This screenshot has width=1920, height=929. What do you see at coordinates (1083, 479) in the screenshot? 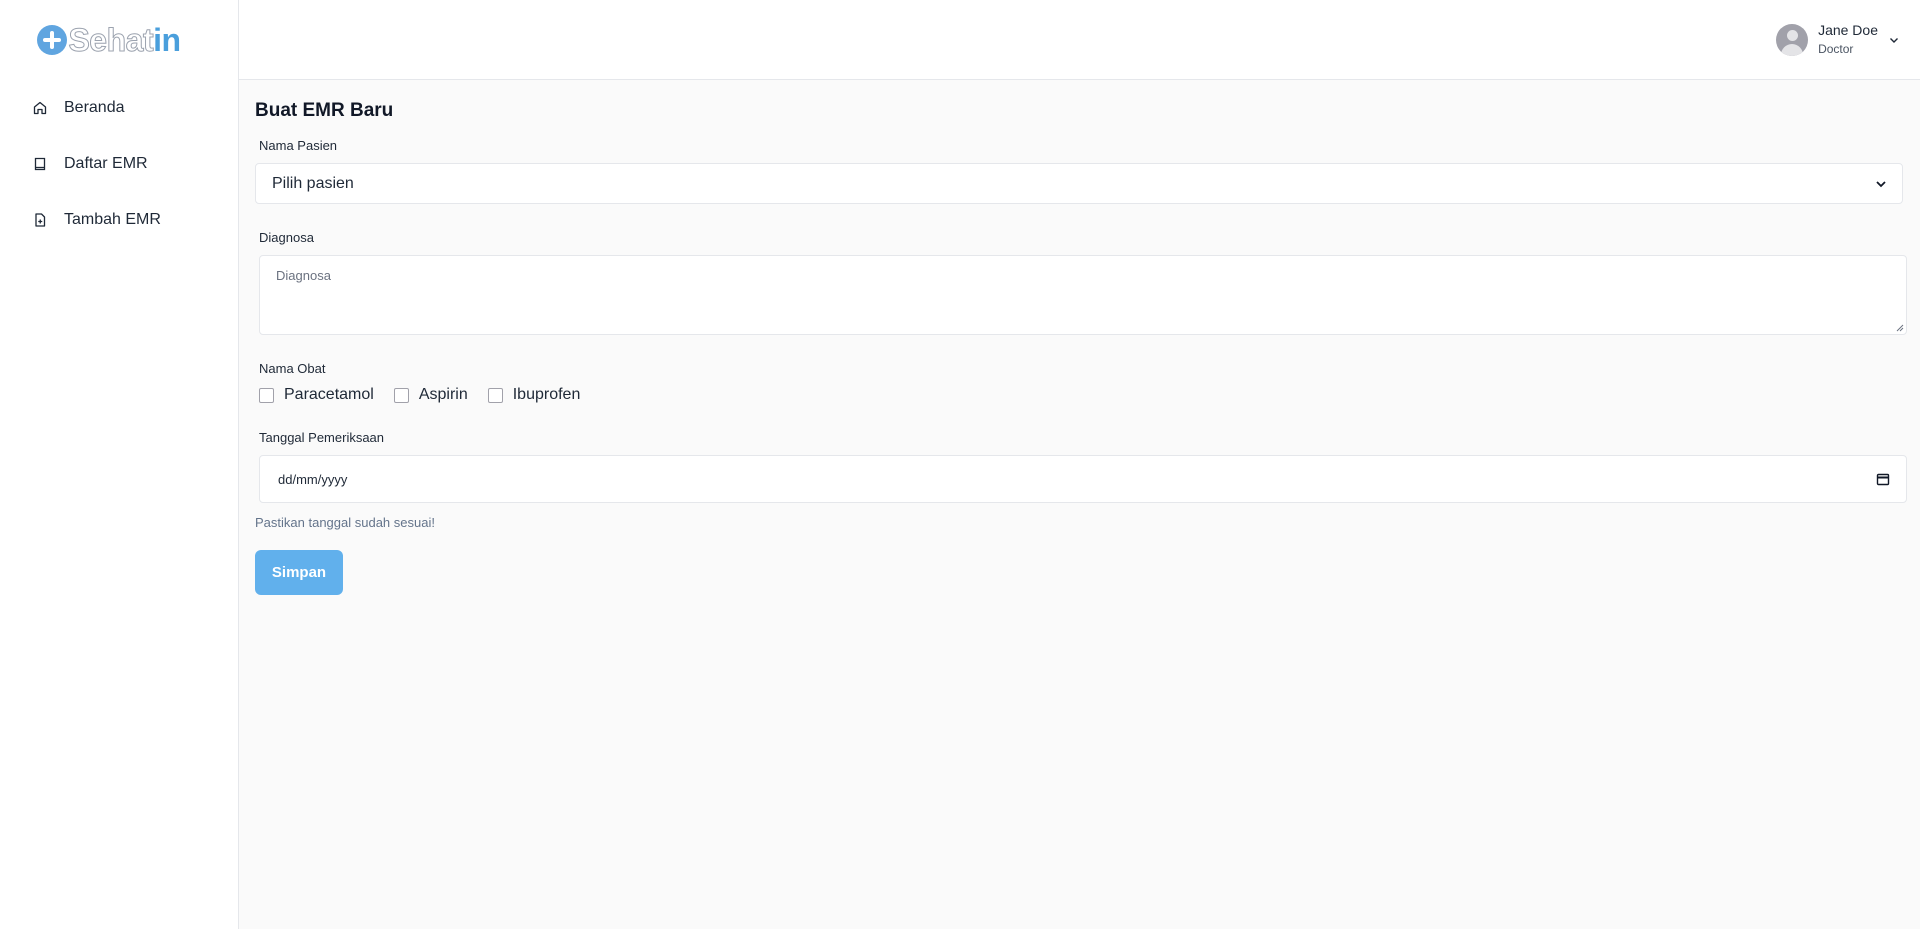
I see `date-input: dd/mm/yyyy` at bounding box center [1083, 479].